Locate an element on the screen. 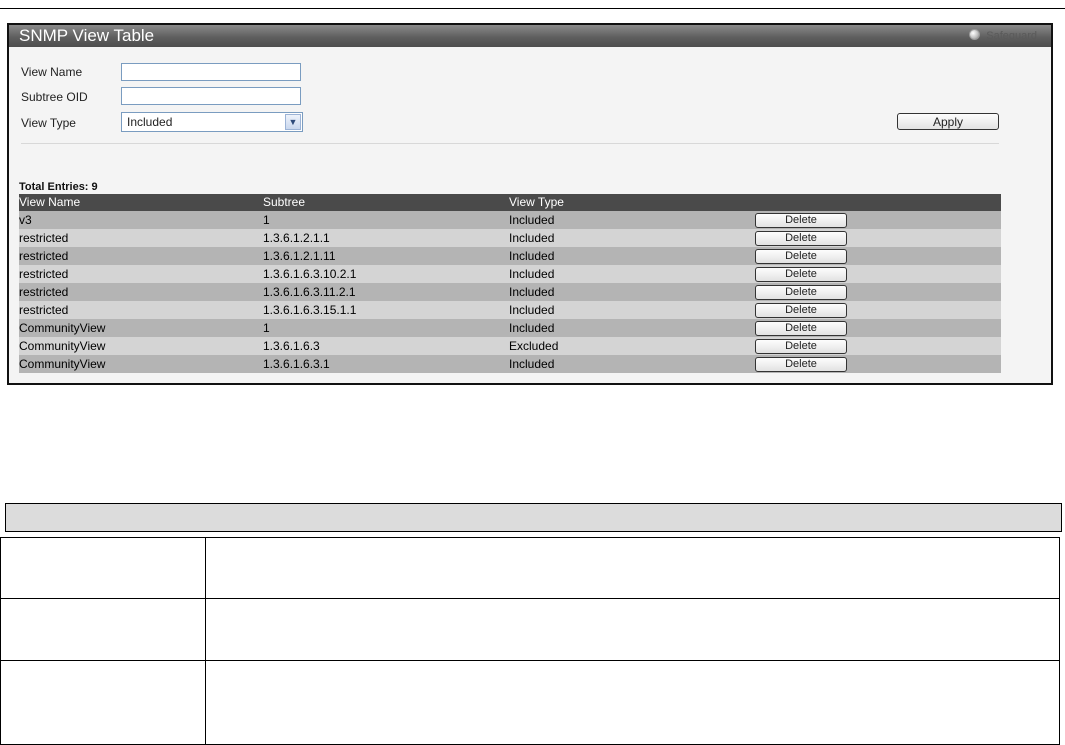 The image size is (1065, 745). table-row: v3 1 Included Delete is located at coordinates (510, 220).